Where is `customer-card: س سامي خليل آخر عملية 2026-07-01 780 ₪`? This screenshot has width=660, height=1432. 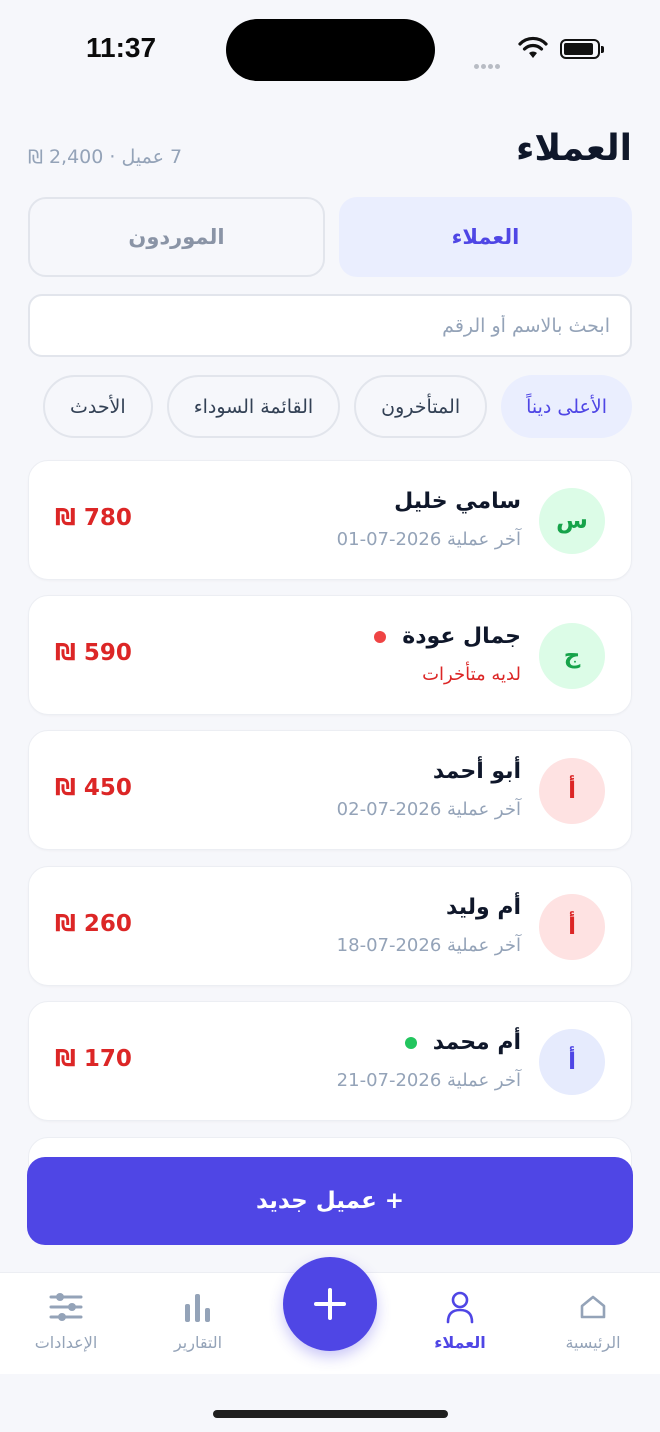
customer-card: س سامي خليل آخر عملية 2026-07-01 780 ₪ is located at coordinates (330, 520).